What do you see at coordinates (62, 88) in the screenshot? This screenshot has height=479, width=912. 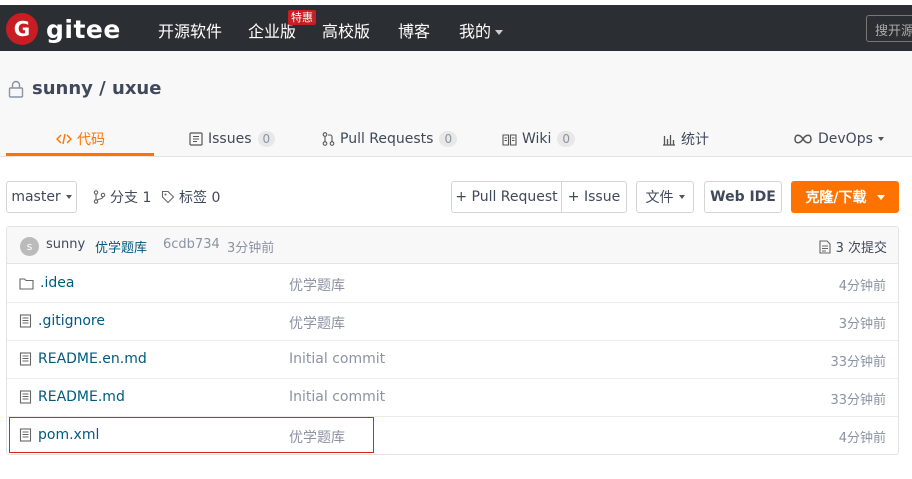 I see `repo-owner-link: sunny` at bounding box center [62, 88].